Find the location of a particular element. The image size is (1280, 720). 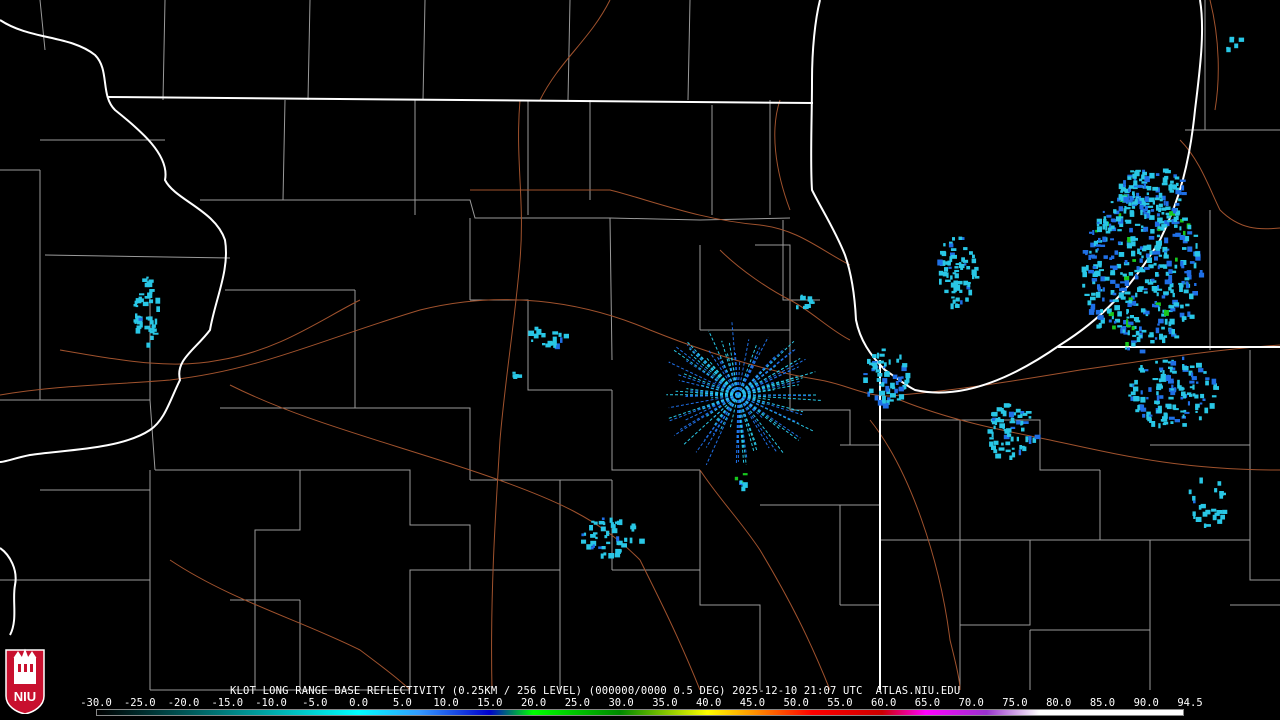

colorbar-tick: 25.0 is located at coordinates (577, 703).